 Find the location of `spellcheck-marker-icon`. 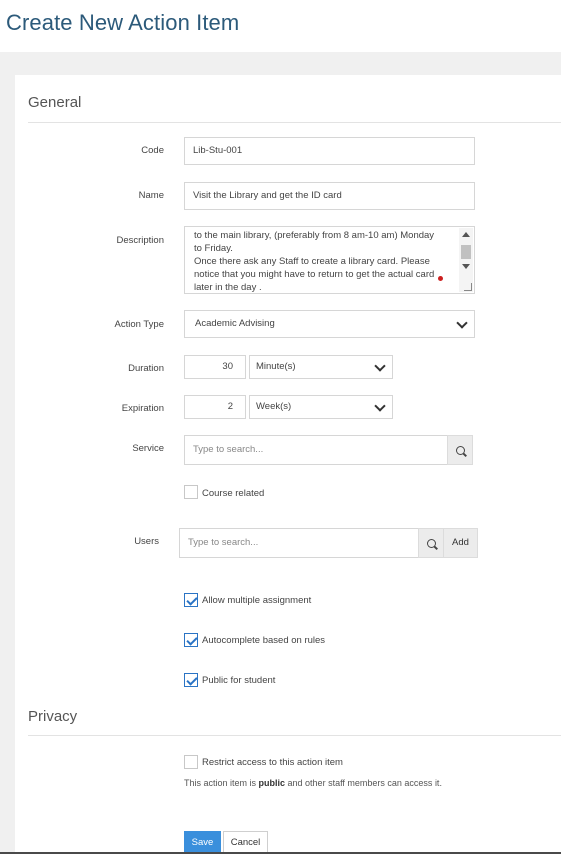

spellcheck-marker-icon is located at coordinates (440, 278).